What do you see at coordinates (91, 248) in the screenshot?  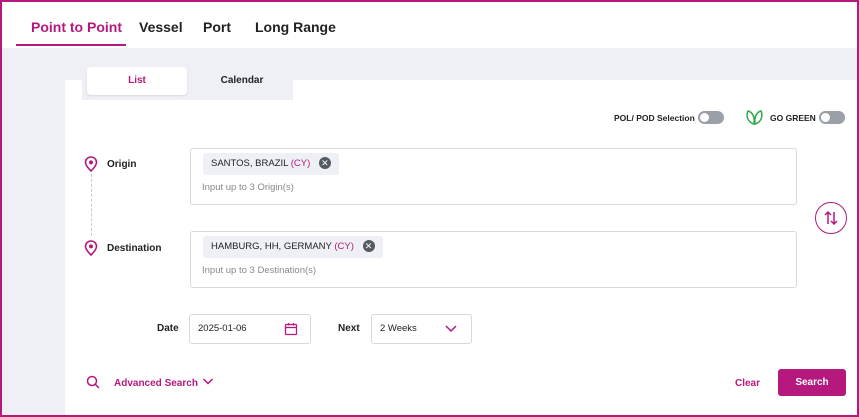 I see `destination-pin-icon` at bounding box center [91, 248].